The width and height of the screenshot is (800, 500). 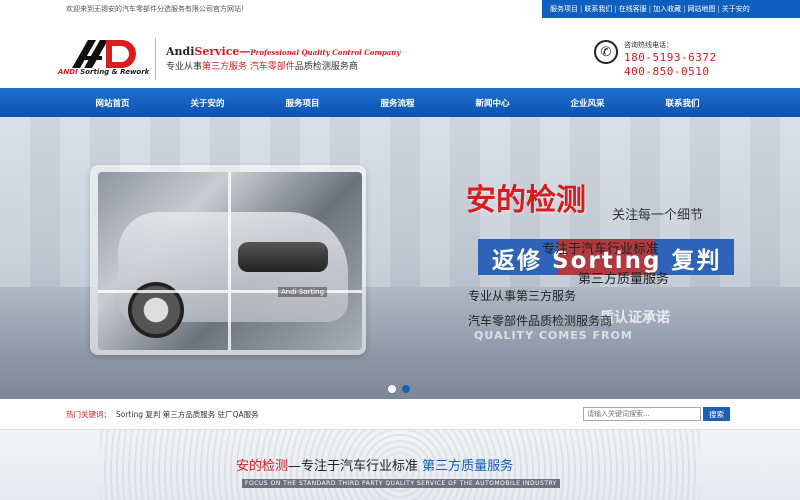 I want to click on slide-indicators, so click(x=399, y=389).